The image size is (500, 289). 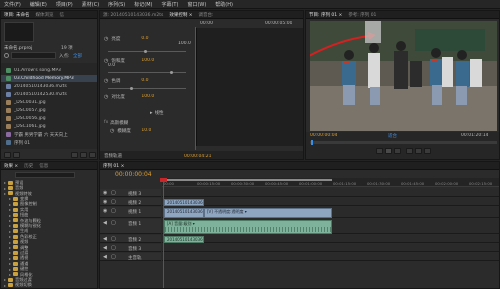 I want to click on tab-info-2: 信息, so click(x=43, y=166).